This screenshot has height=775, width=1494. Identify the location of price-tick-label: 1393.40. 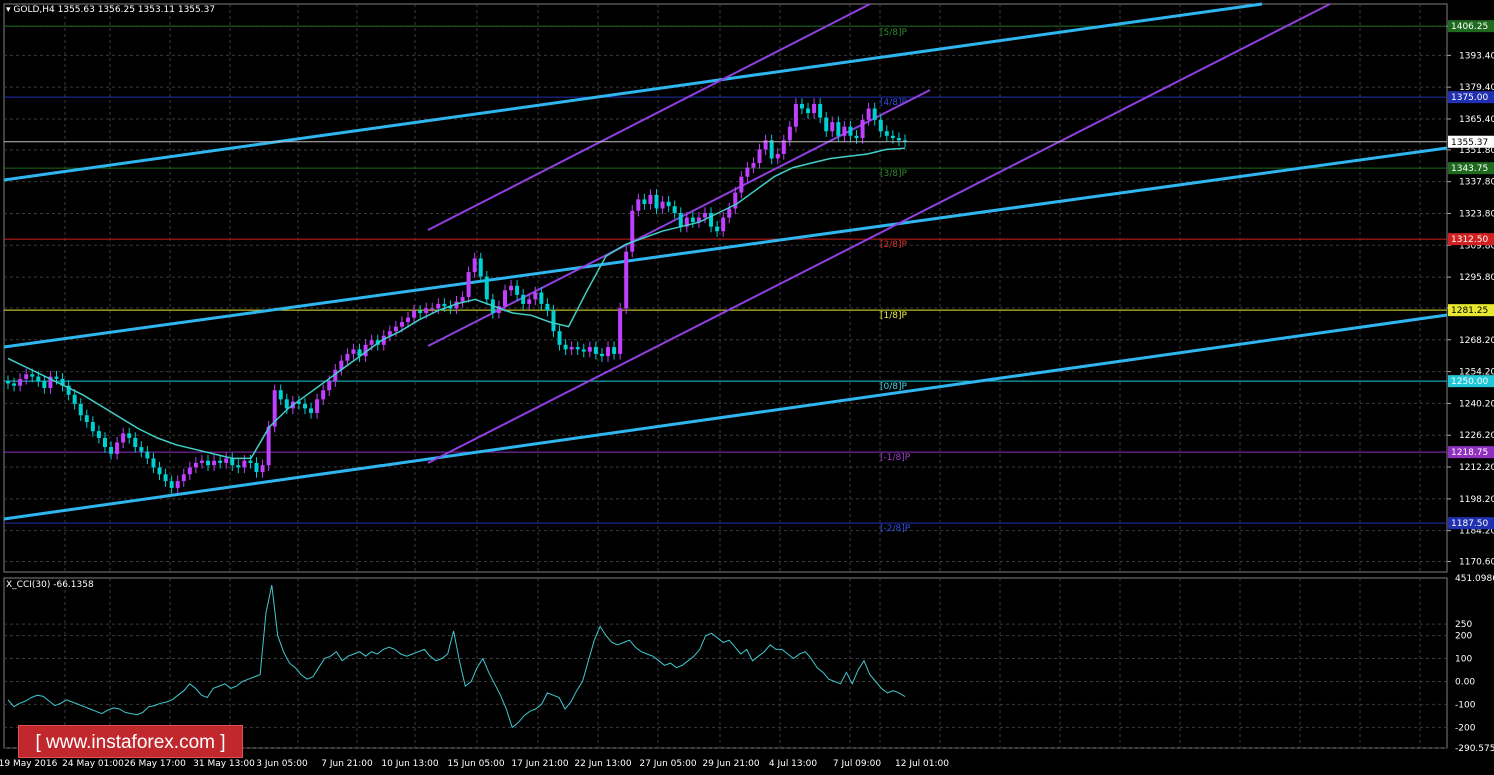
(1476, 56).